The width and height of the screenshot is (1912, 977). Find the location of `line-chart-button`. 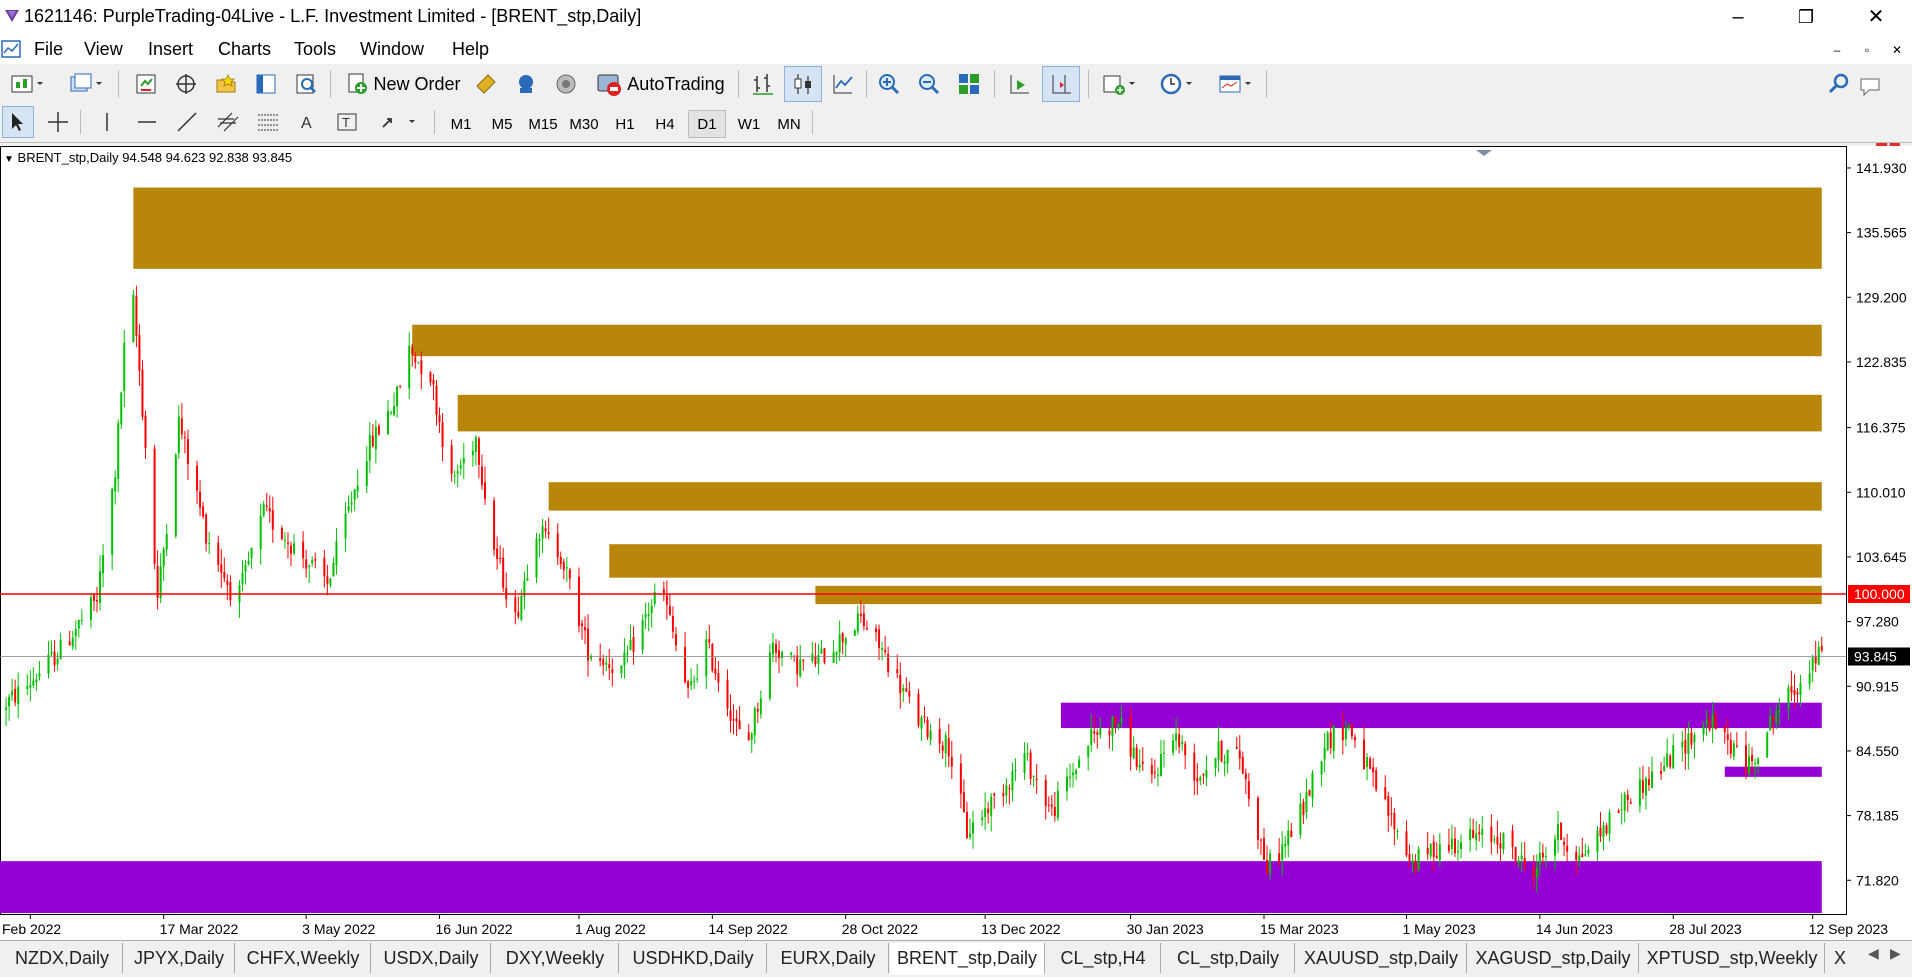

line-chart-button is located at coordinates (843, 84).